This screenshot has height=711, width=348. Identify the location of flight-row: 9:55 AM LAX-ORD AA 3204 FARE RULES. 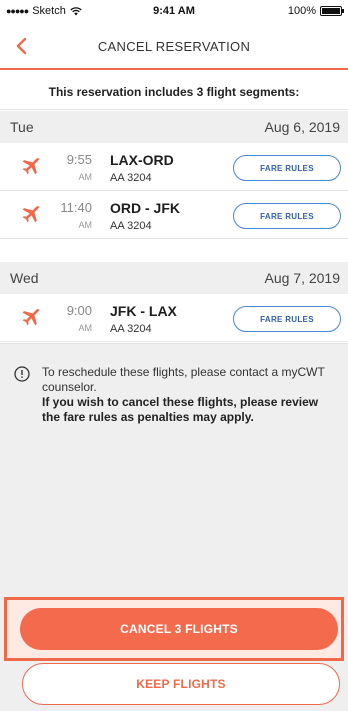
(174, 167).